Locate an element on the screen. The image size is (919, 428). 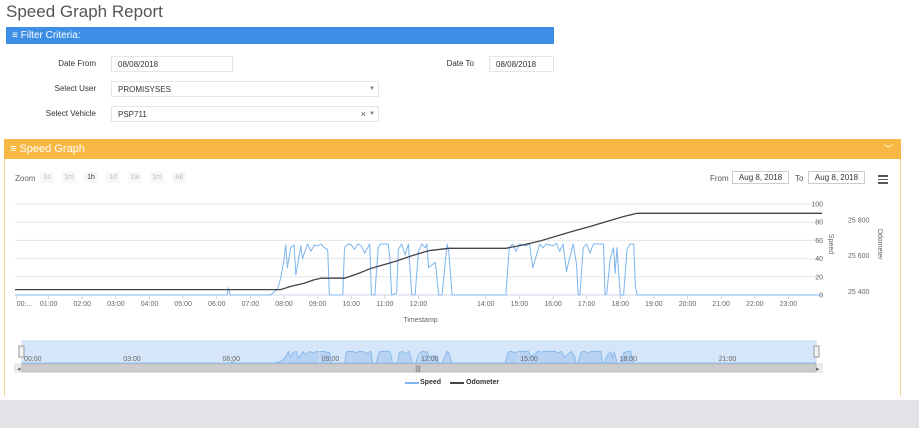
x-tick-label: 17:00 is located at coordinates (587, 304).